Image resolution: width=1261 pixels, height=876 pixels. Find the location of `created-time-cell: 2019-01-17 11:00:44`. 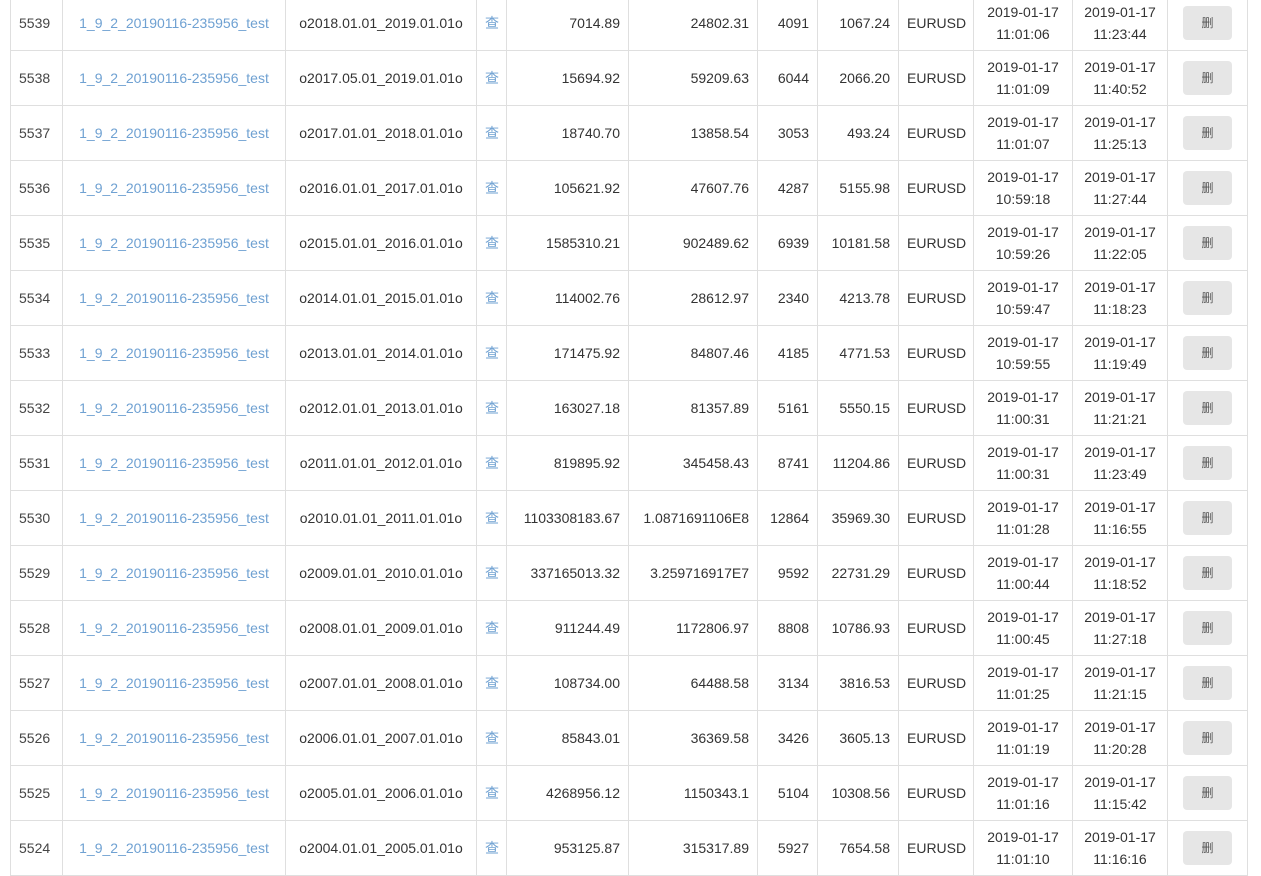

created-time-cell: 2019-01-17 11:00:44 is located at coordinates (1023, 573).